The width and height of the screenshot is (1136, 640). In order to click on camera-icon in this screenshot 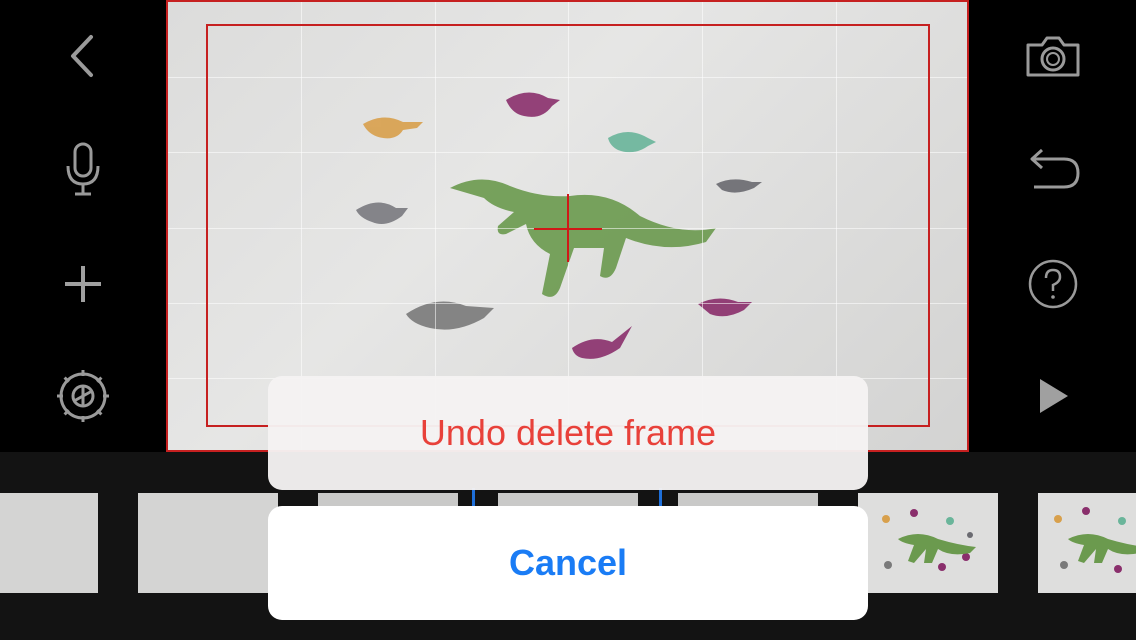, I will do `click(1053, 56)`.